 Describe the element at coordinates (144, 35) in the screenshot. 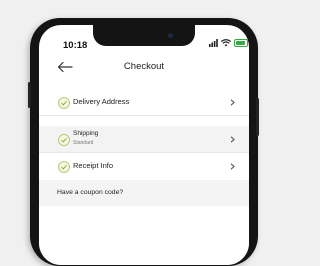

I see `notch` at that location.